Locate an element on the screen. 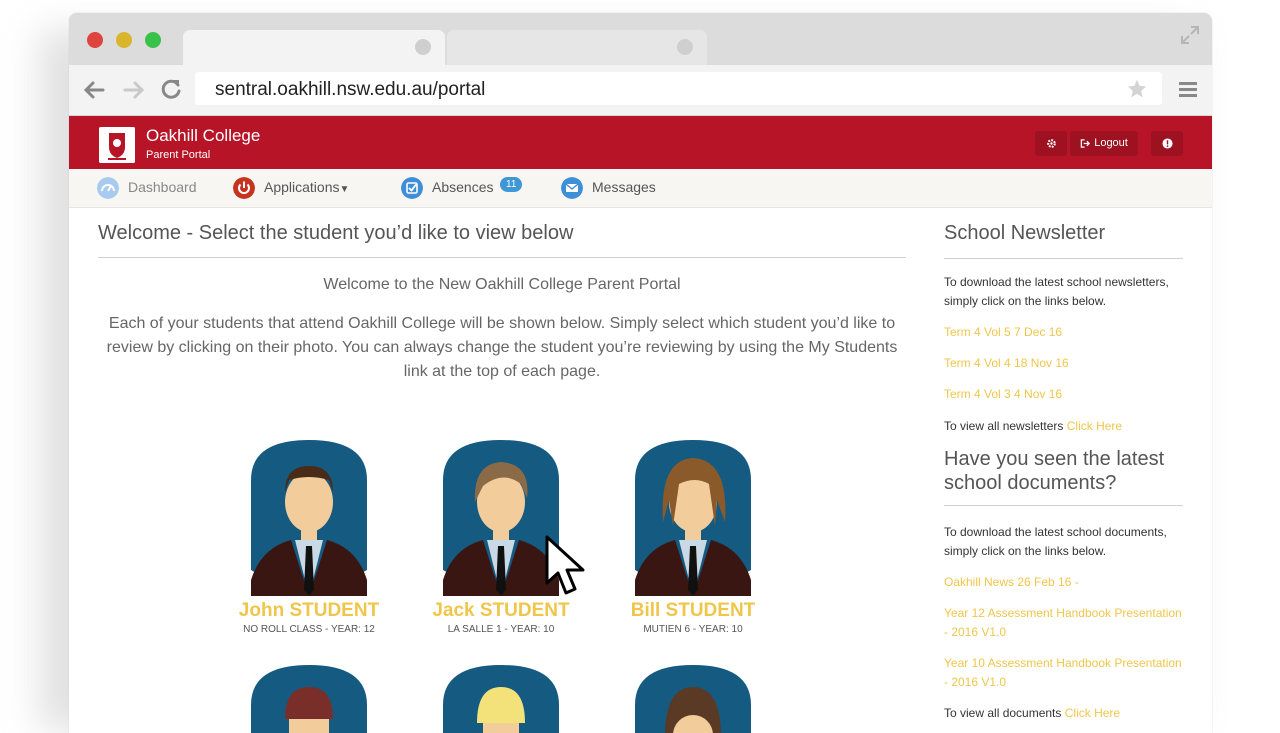  student-card: Bill STUDENT MUTIEN 6 - YEAR: 10 is located at coordinates (693, 540).